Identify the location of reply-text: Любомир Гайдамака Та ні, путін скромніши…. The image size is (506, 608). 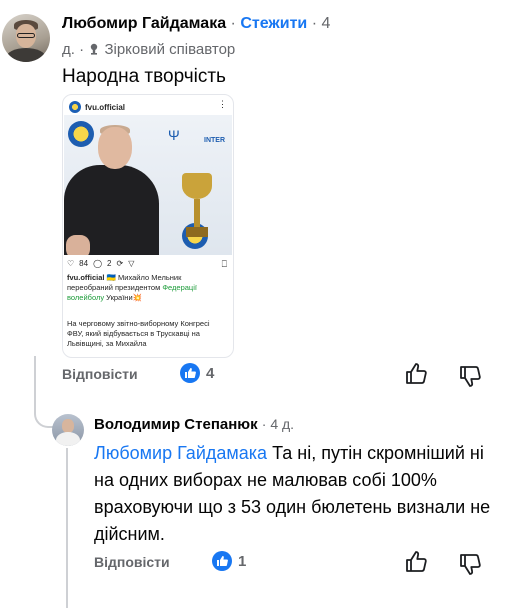
(294, 494).